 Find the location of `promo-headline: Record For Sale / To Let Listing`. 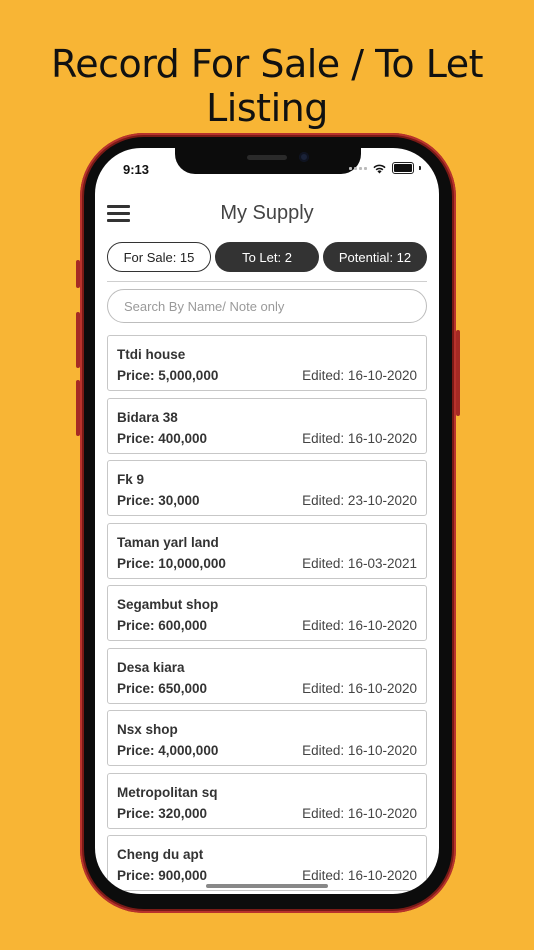

promo-headline: Record For Sale / To Let Listing is located at coordinates (267, 86).